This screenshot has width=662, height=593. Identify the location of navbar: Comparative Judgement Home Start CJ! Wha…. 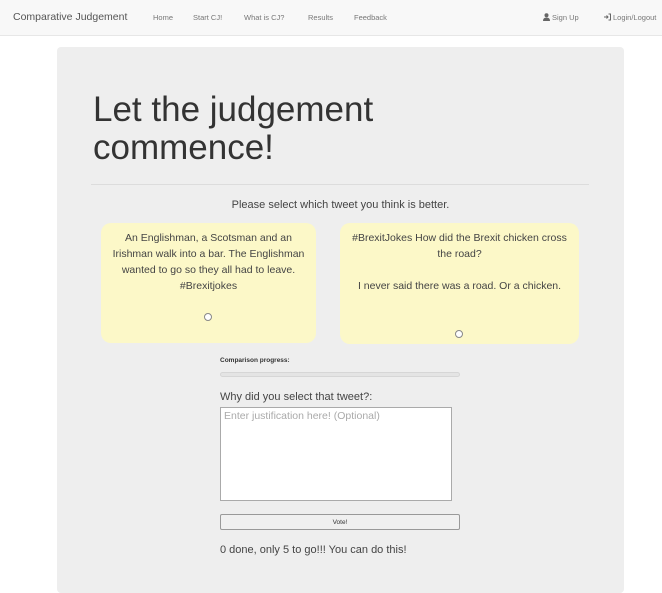
(331, 18).